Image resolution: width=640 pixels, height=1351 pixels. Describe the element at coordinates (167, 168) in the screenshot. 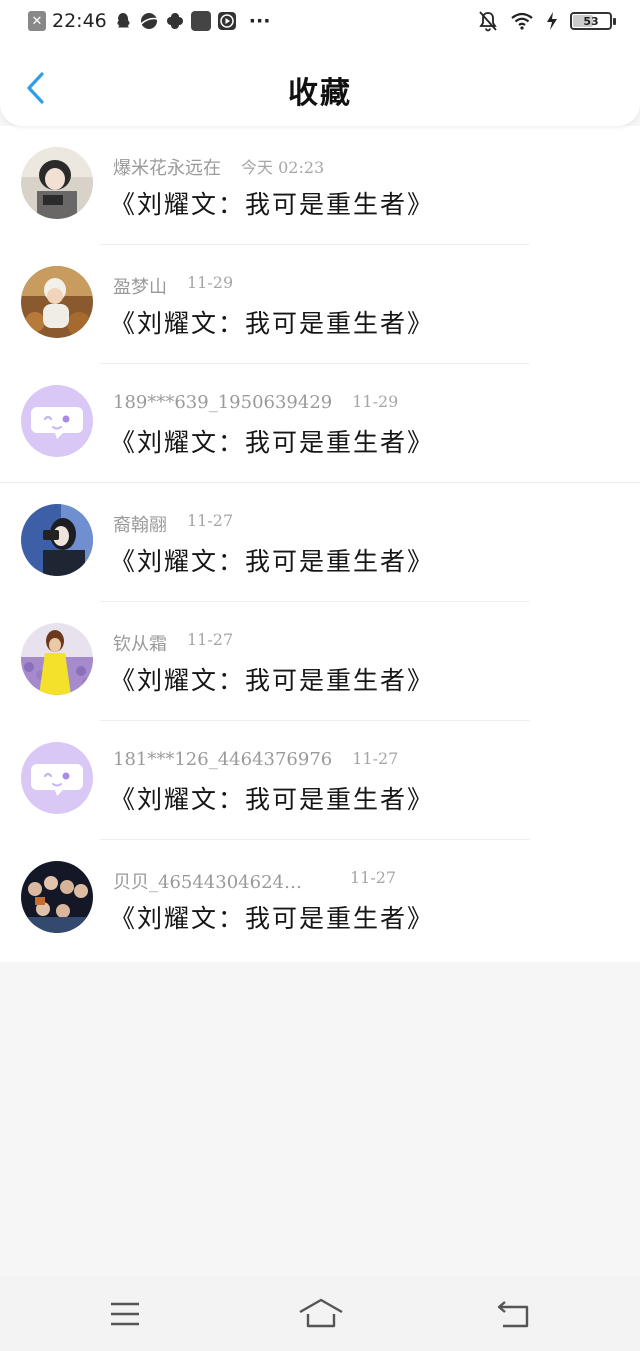

I see `user-name: 爆米花永远在` at that location.